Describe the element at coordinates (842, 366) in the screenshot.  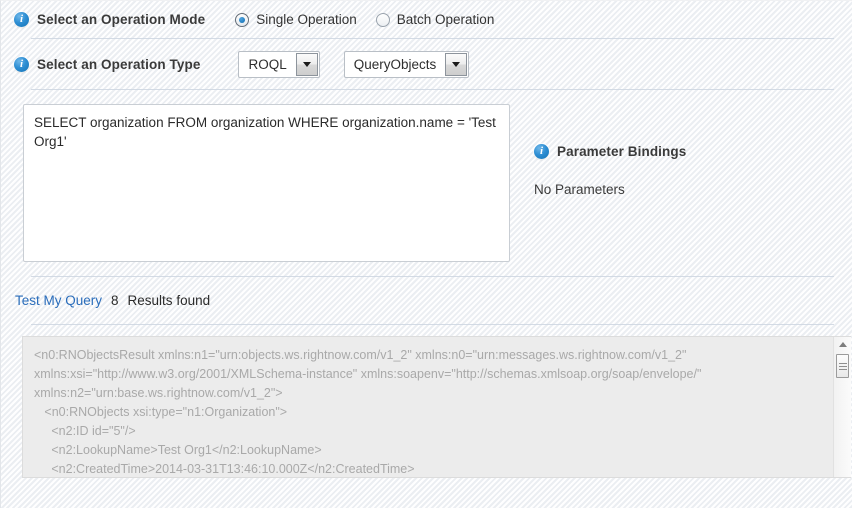
I see `scrollbar-thumb` at that location.